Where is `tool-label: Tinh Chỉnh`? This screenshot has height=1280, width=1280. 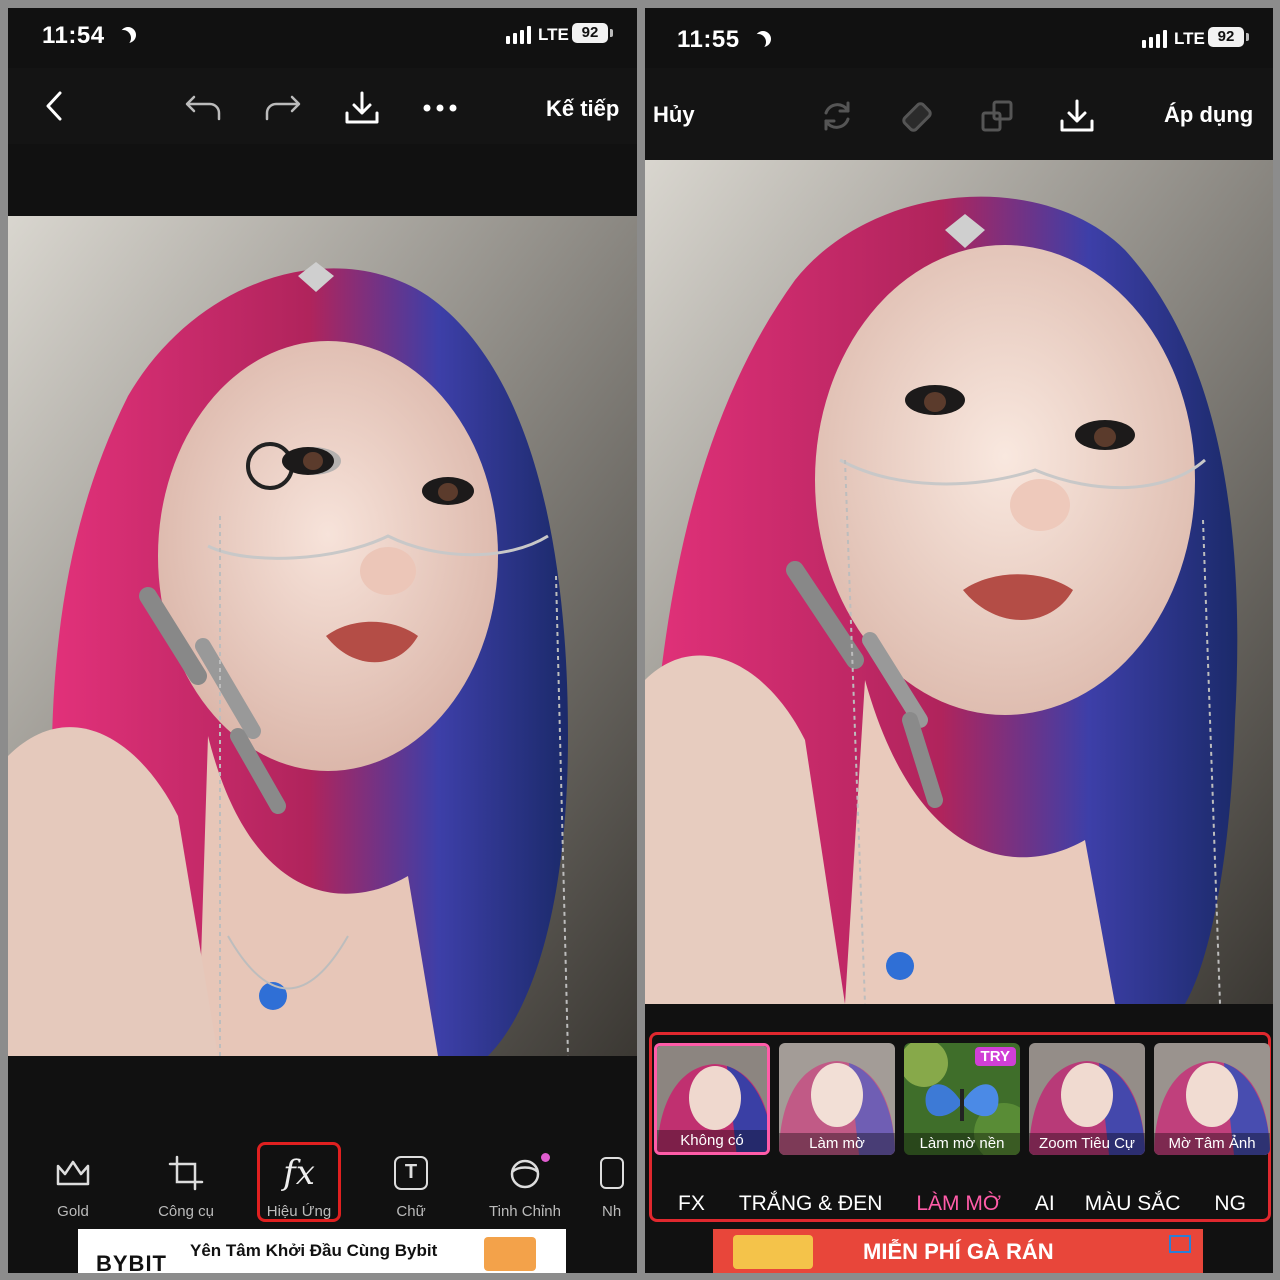 tool-label: Tinh Chỉnh is located at coordinates (525, 1211).